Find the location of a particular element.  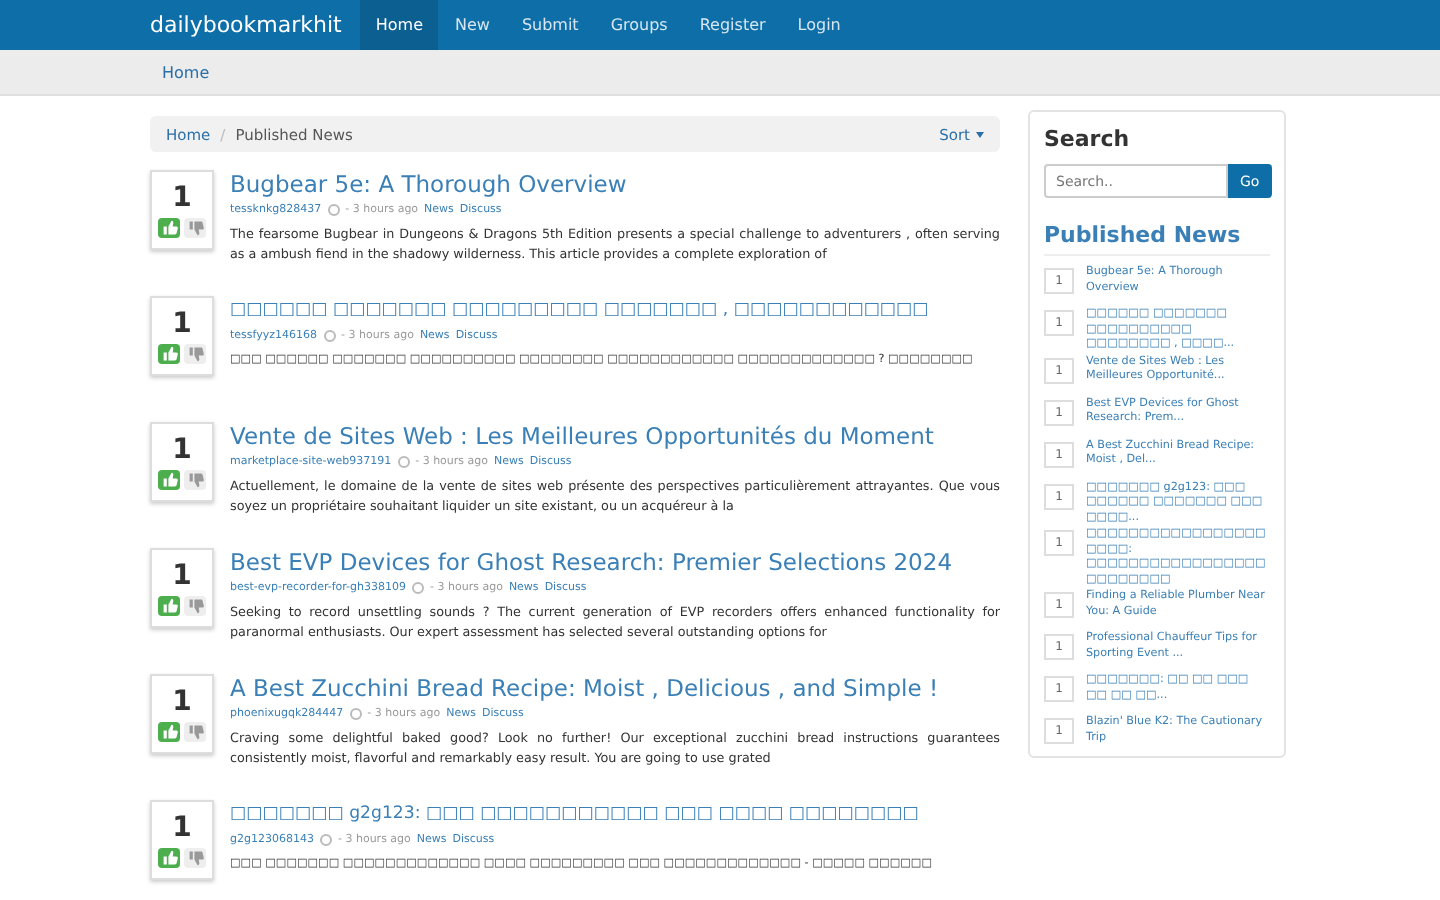

post-title: Bugbear 5e: A Thorough Overview is located at coordinates (615, 185).